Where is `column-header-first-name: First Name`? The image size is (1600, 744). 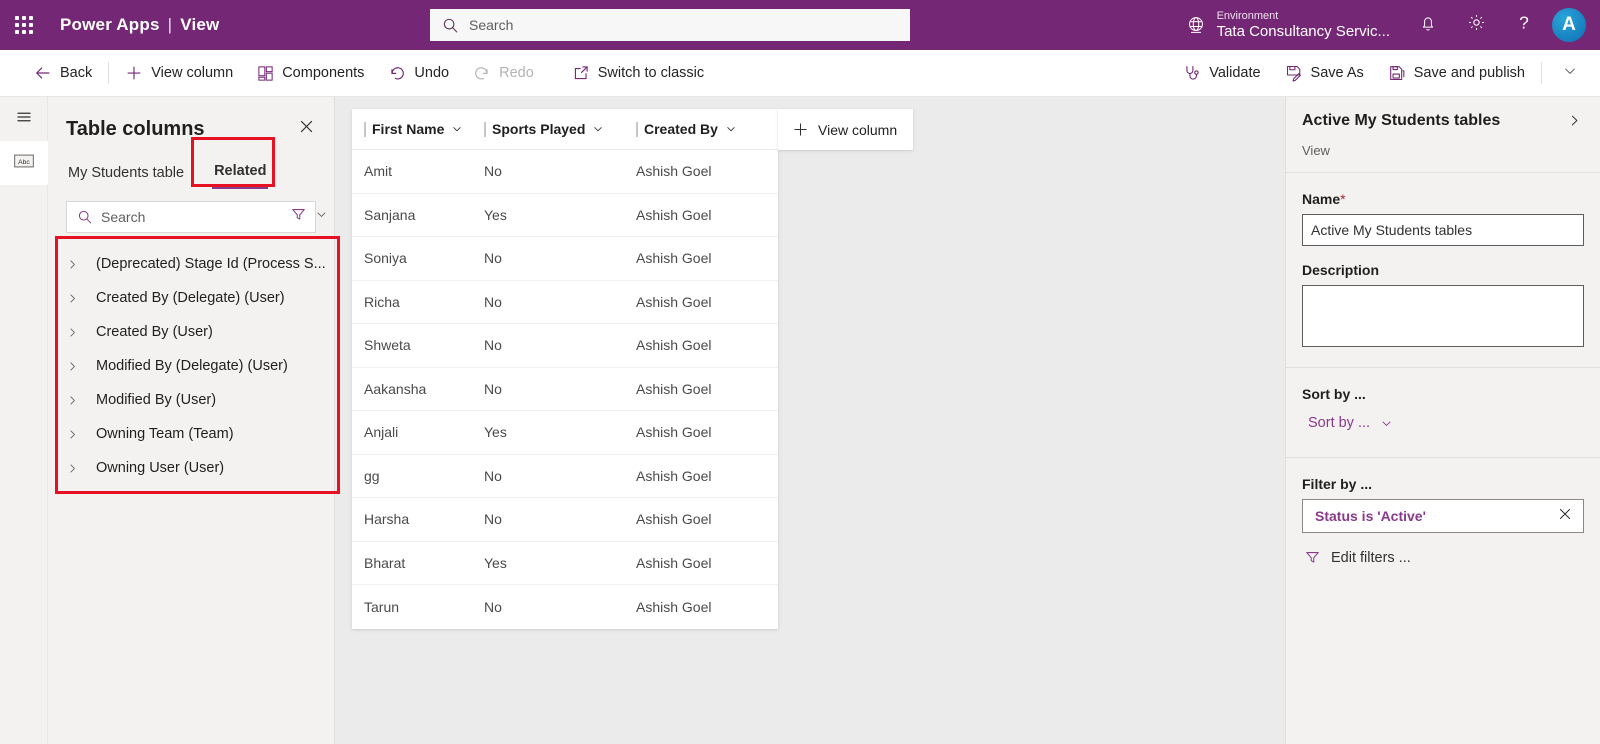 column-header-first-name: First Name is located at coordinates (418, 129).